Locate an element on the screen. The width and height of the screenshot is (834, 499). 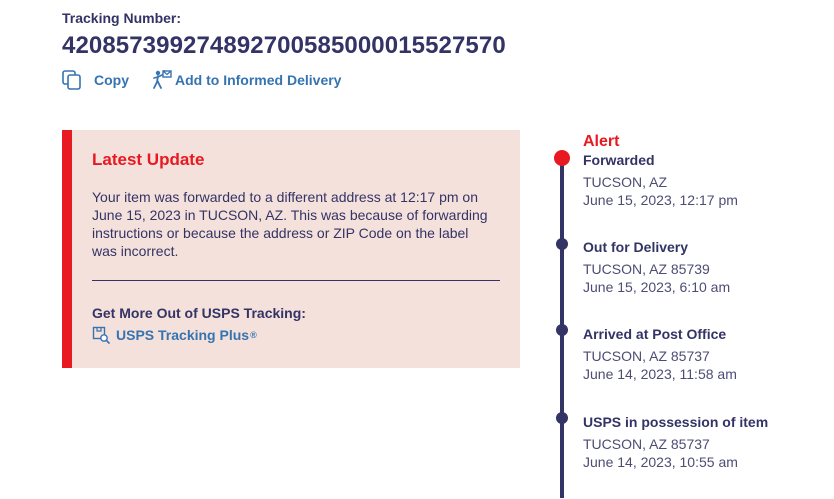
event-location: TUCSON, AZ 85739 is located at coordinates (646, 269).